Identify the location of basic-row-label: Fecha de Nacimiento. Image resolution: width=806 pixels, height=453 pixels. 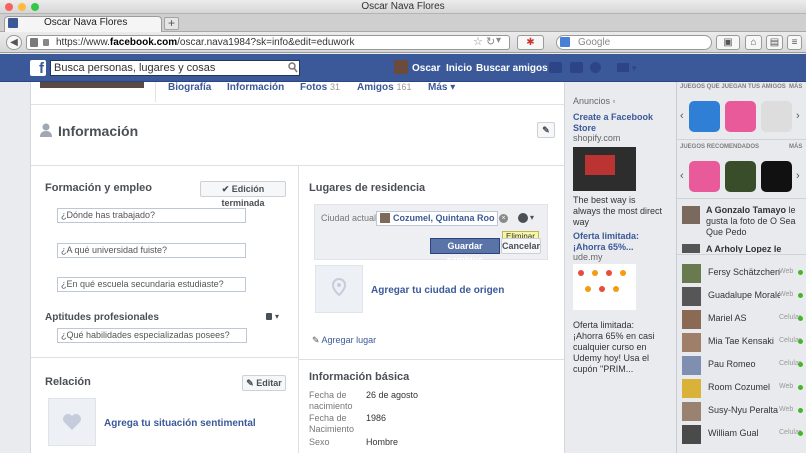
(332, 423).